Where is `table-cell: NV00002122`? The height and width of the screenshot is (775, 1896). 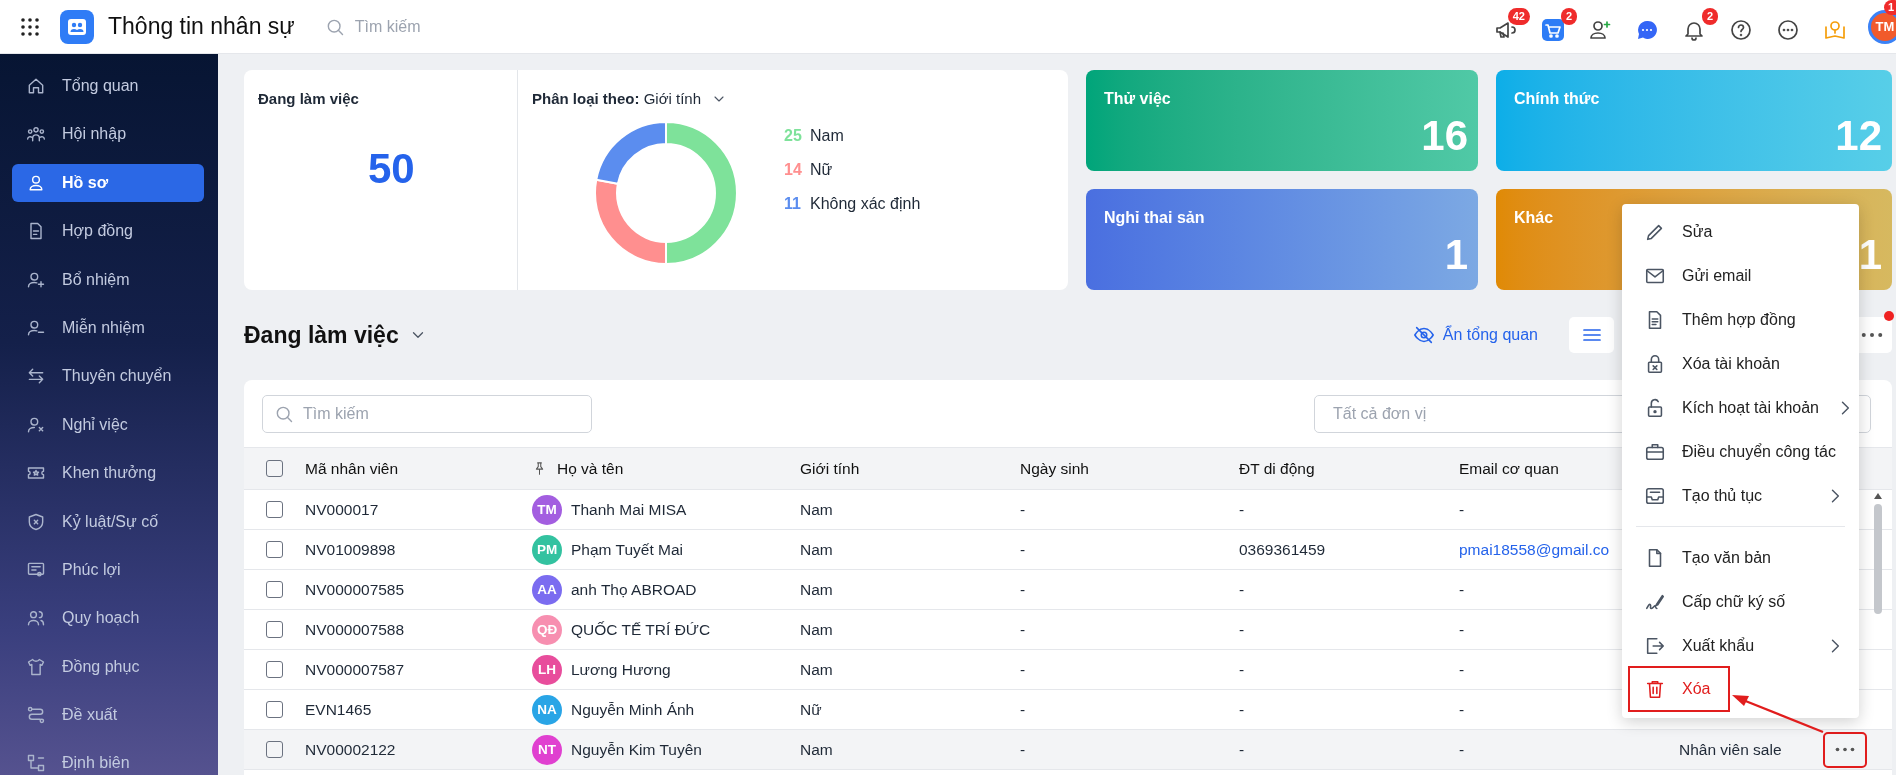 table-cell: NV00002122 is located at coordinates (350, 749).